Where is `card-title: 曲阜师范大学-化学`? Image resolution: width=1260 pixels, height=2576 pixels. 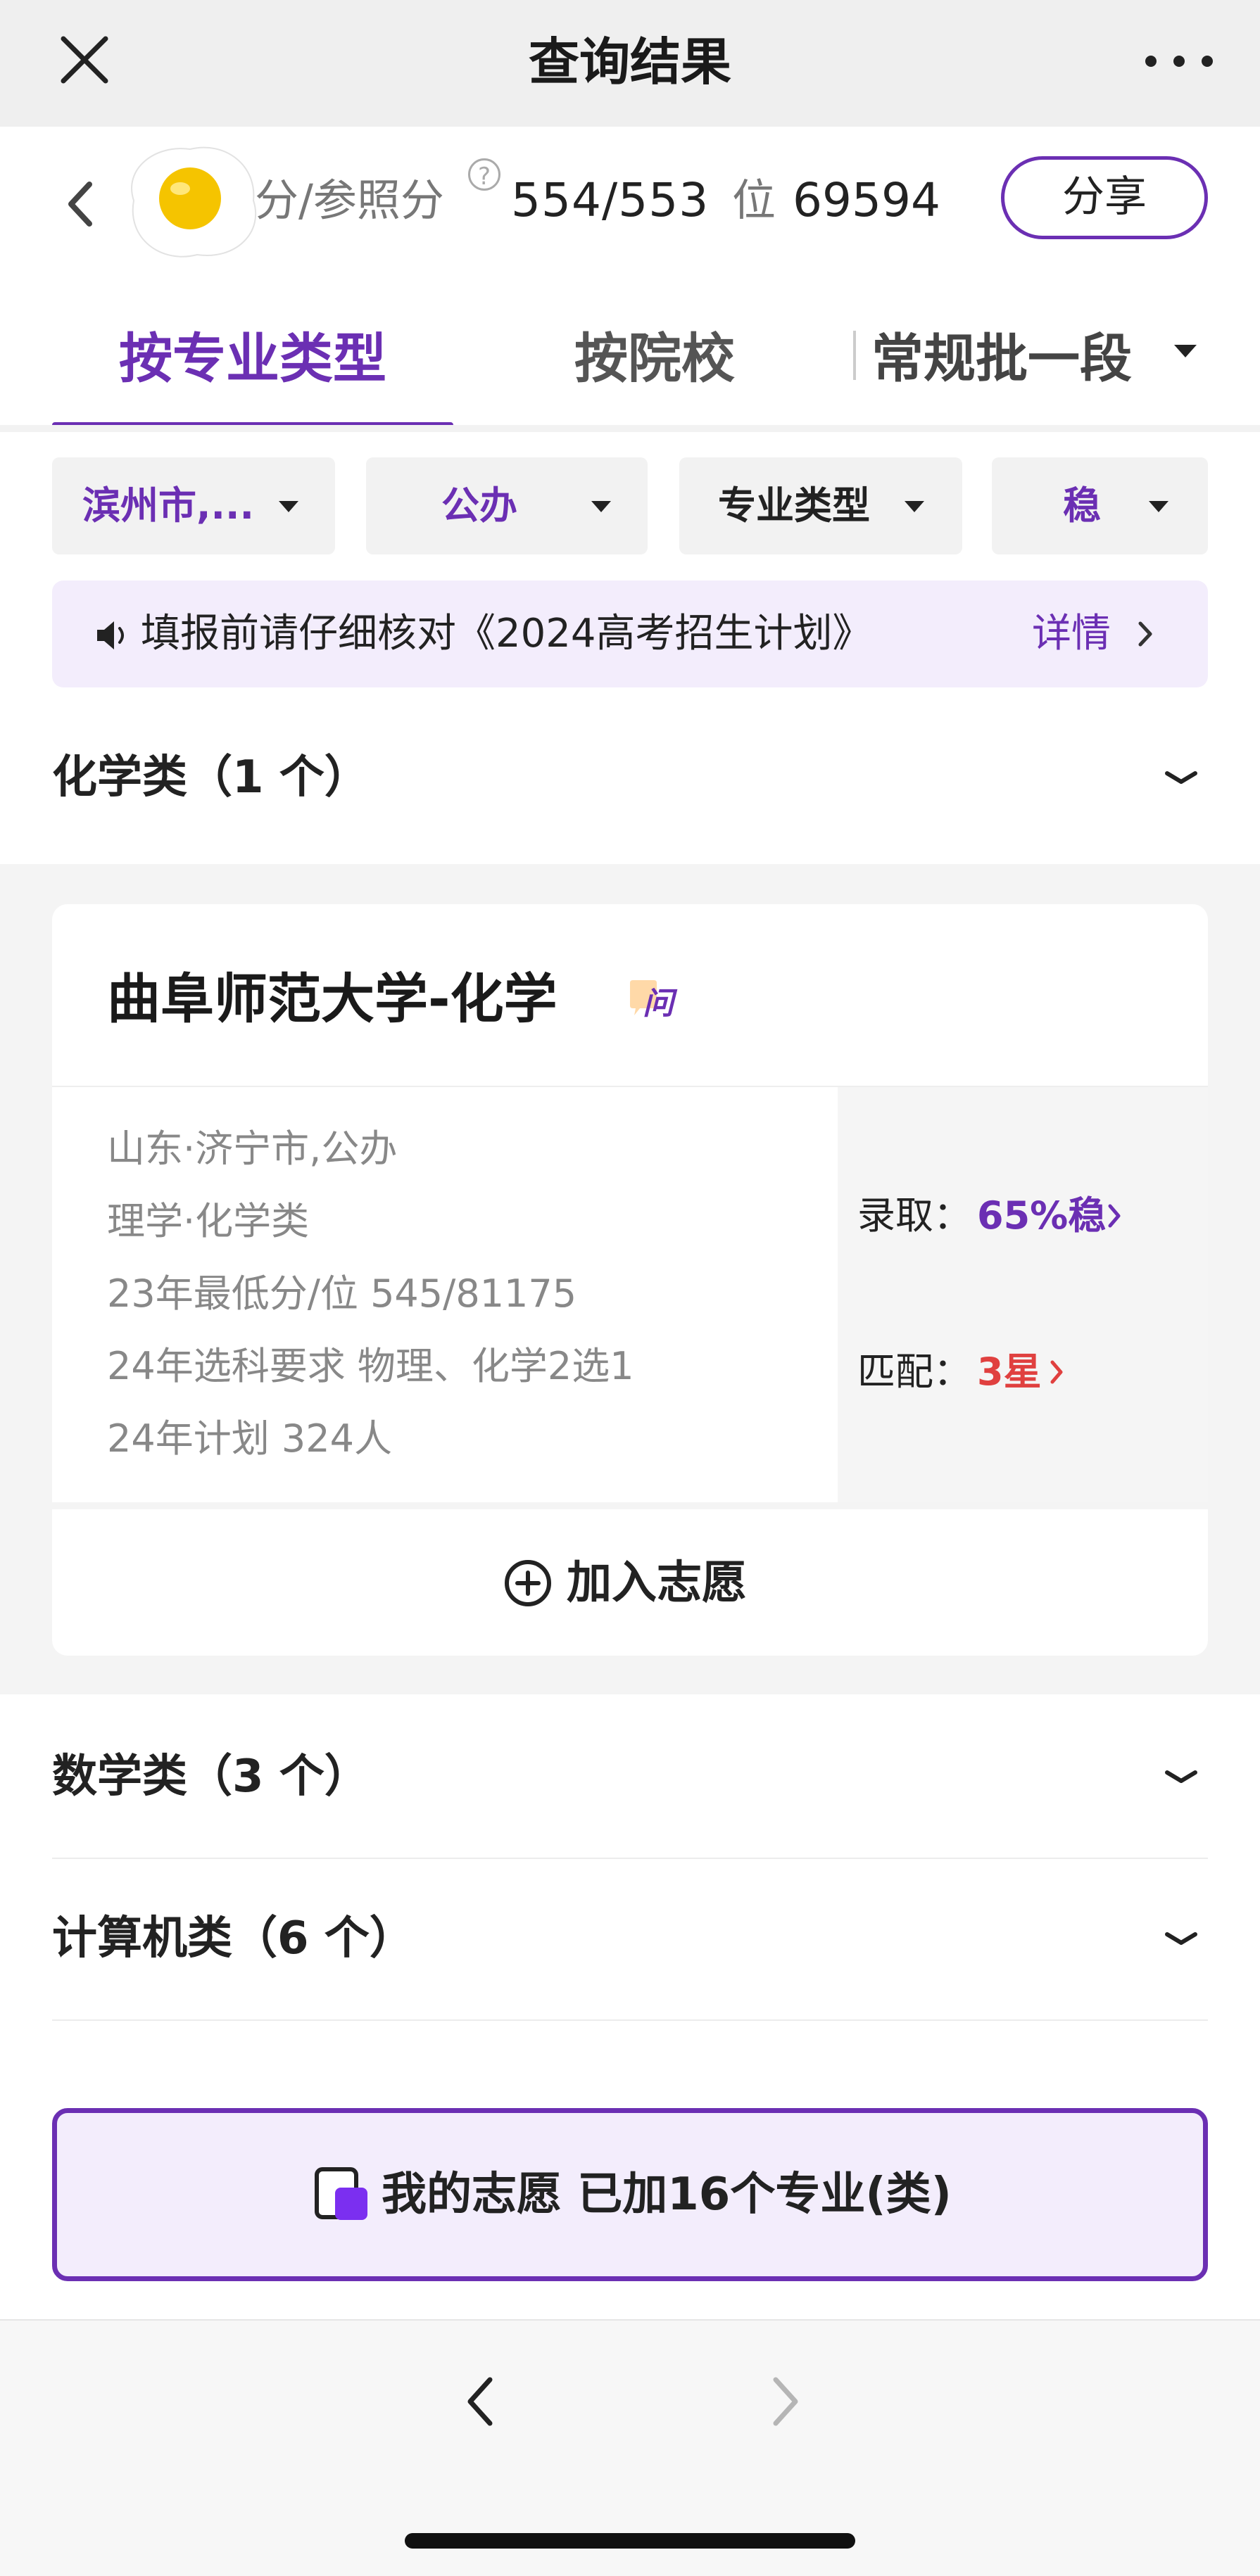 card-title: 曲阜师范大学-化学 is located at coordinates (332, 999).